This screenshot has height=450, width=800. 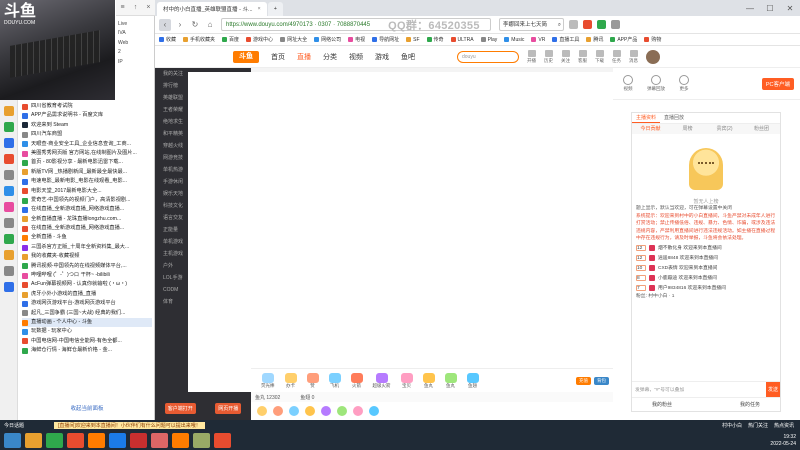 What do you see at coordinates (653, 56) in the screenshot?
I see `avatar` at bounding box center [653, 56].